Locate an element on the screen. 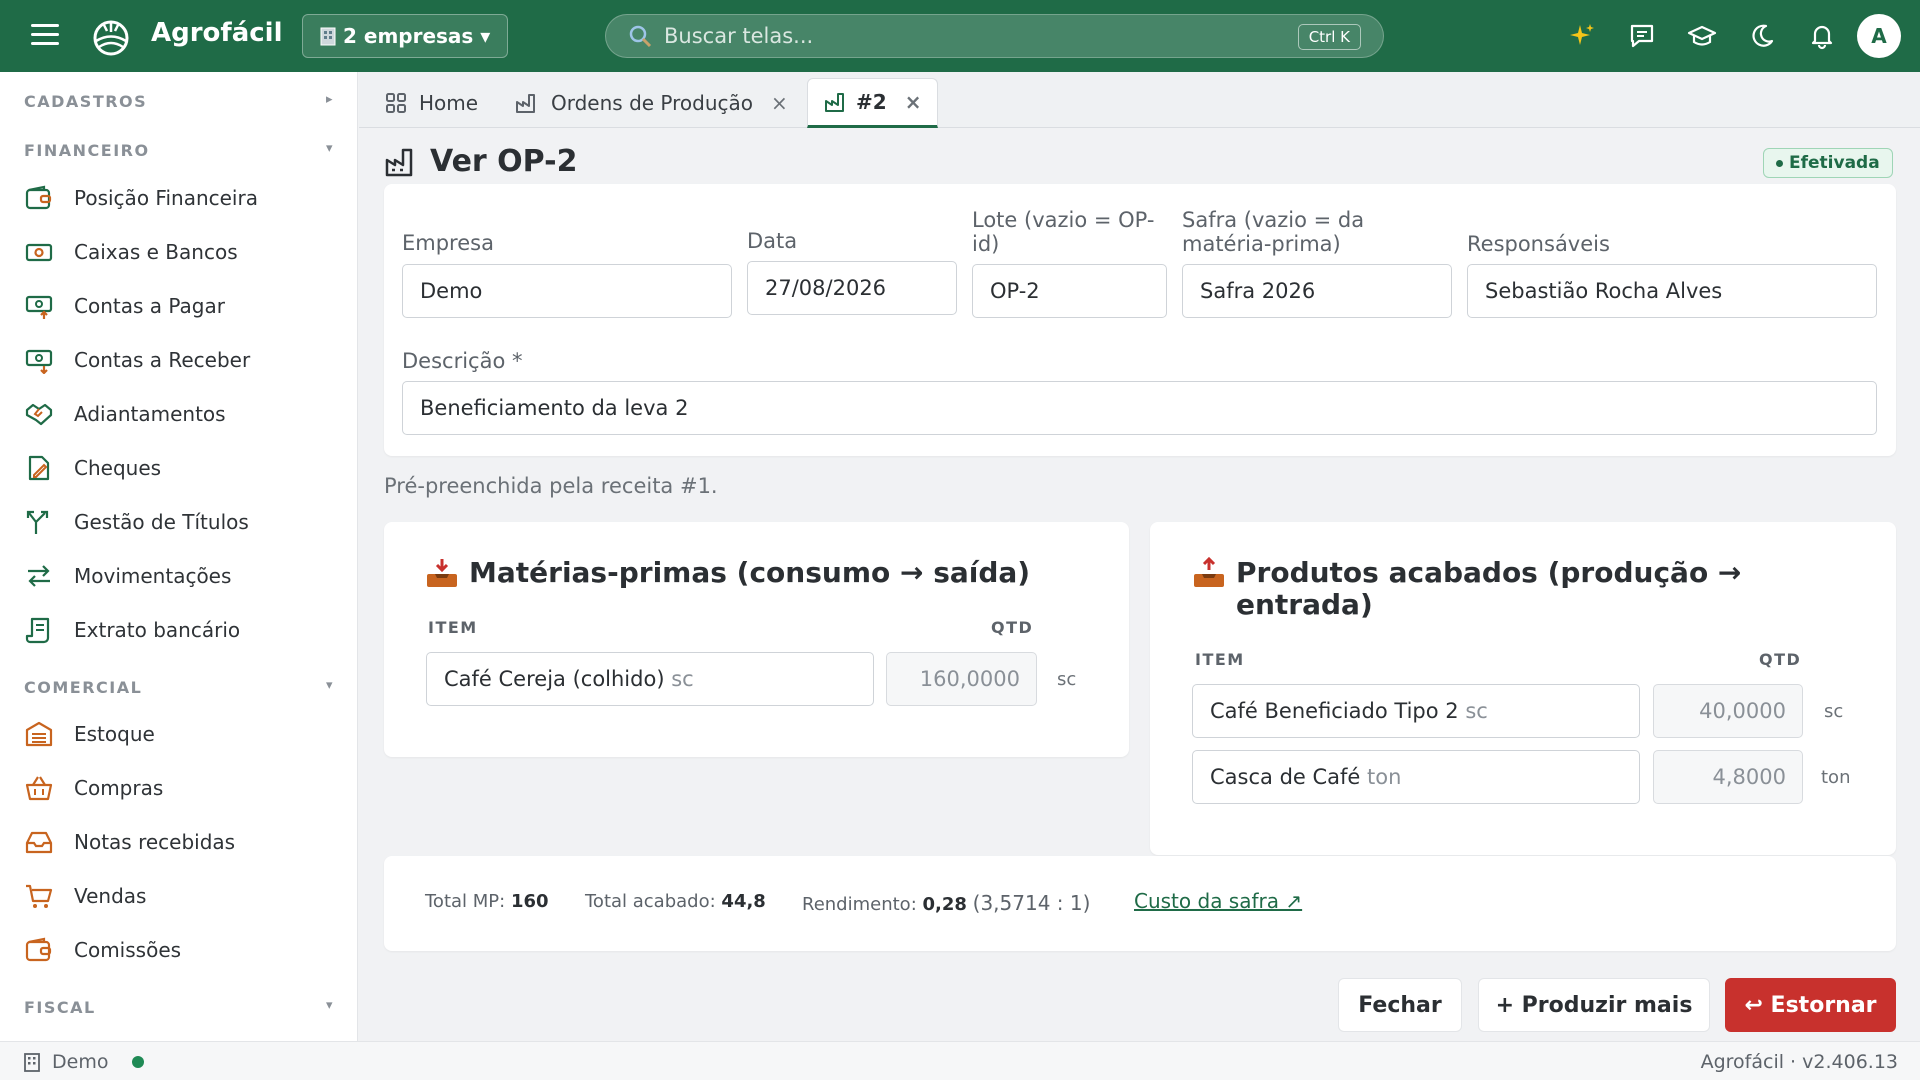  cash-out-icon is located at coordinates (42, 306).